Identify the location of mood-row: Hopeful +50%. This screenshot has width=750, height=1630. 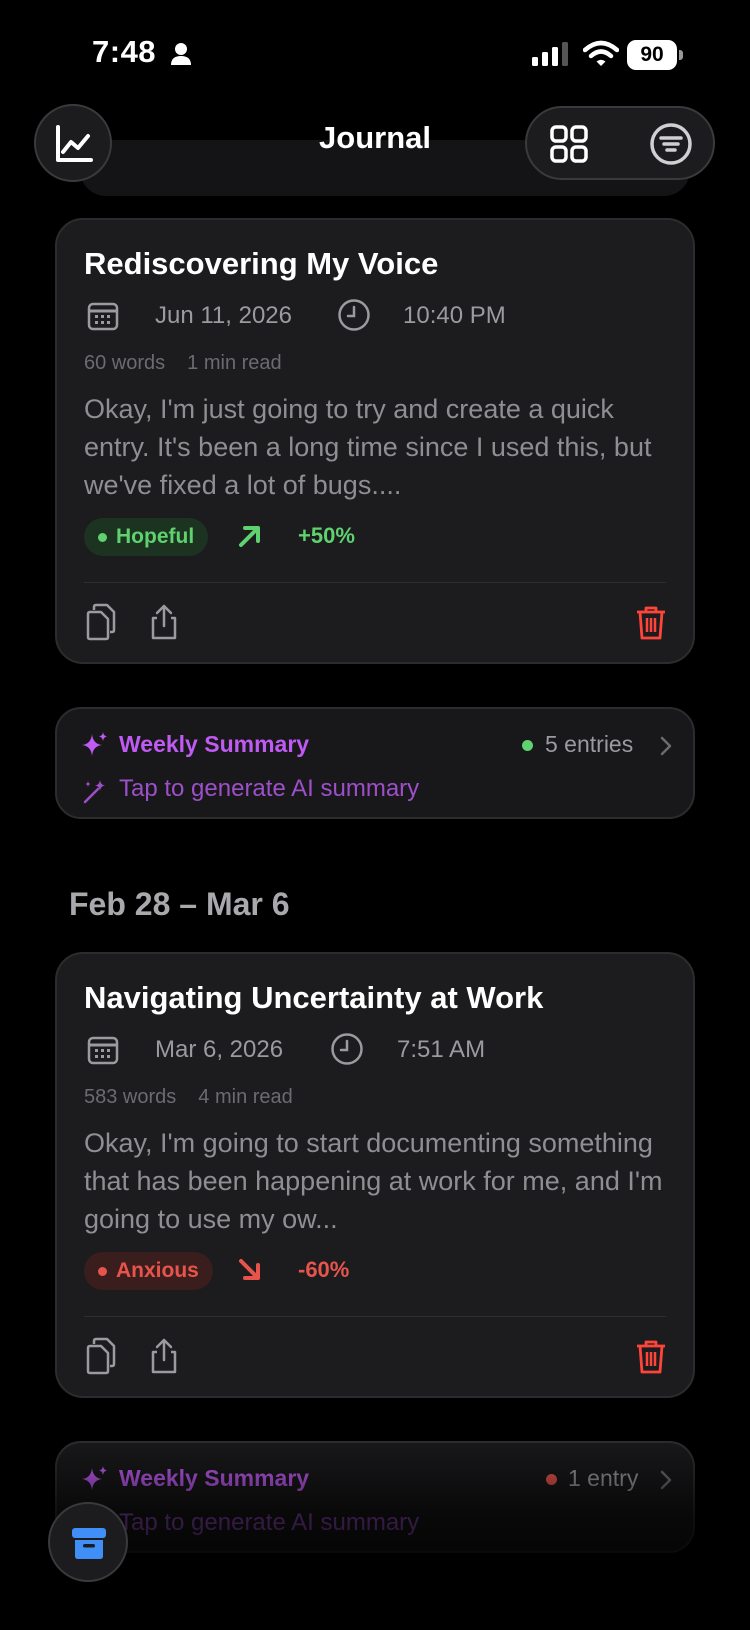
(334, 537).